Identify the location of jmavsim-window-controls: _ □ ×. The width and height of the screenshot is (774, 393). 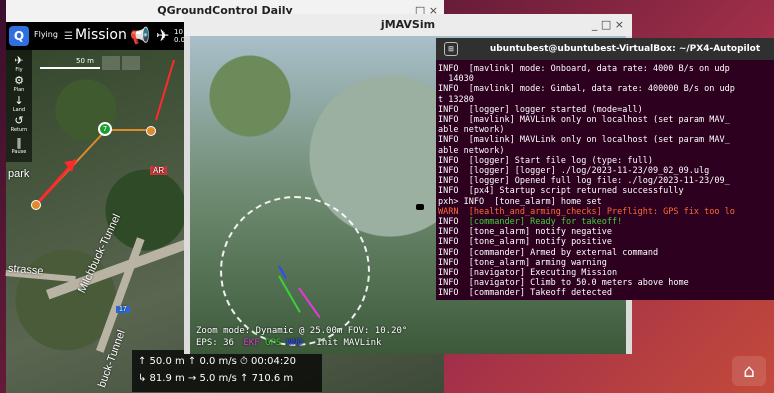
(608, 25).